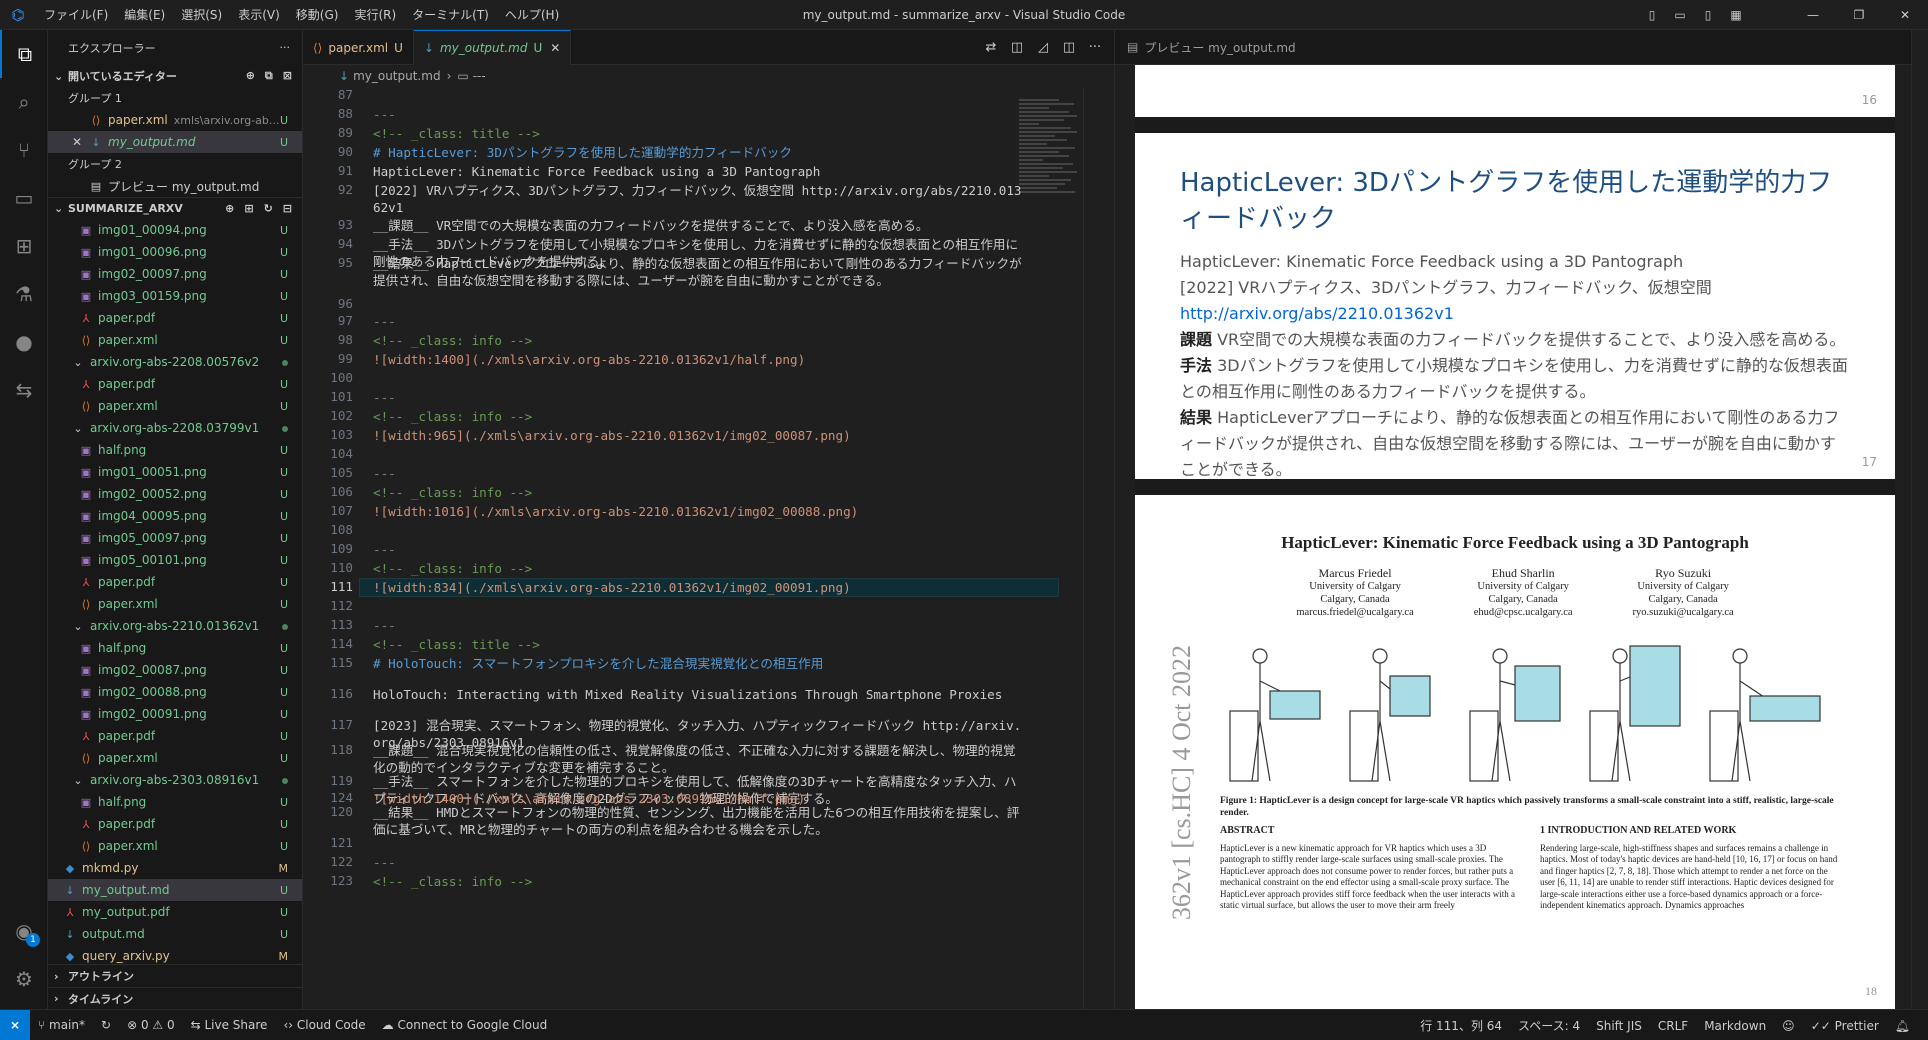 The image size is (1928, 1040). What do you see at coordinates (248, 208) in the screenshot?
I see `new-folder-icon: ⊞` at bounding box center [248, 208].